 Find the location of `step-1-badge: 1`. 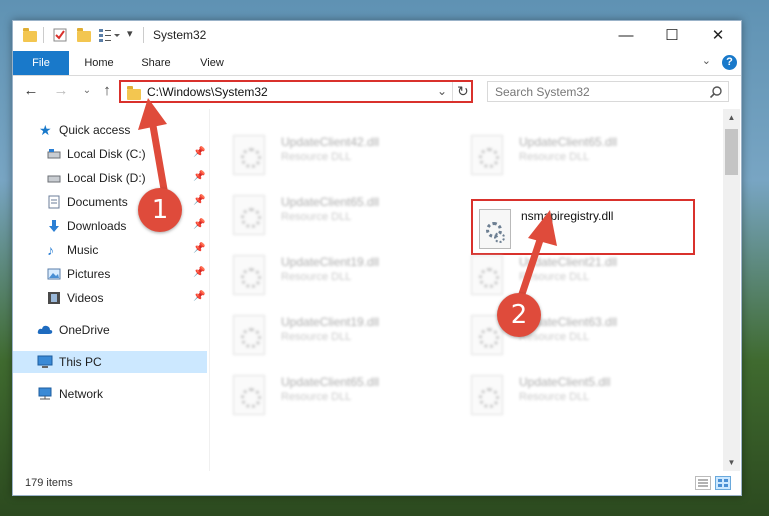

step-1-badge: 1 is located at coordinates (160, 210).